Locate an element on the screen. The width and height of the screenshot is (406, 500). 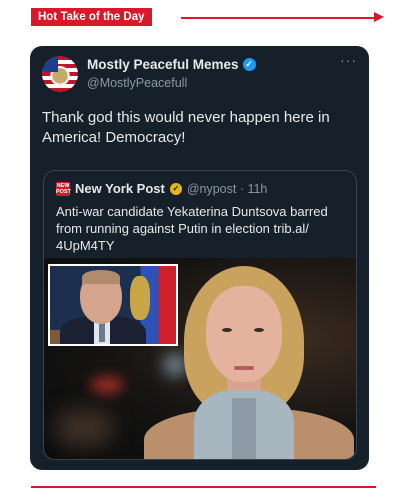
author-handle: @MostlyPeacefull is located at coordinates (137, 83).